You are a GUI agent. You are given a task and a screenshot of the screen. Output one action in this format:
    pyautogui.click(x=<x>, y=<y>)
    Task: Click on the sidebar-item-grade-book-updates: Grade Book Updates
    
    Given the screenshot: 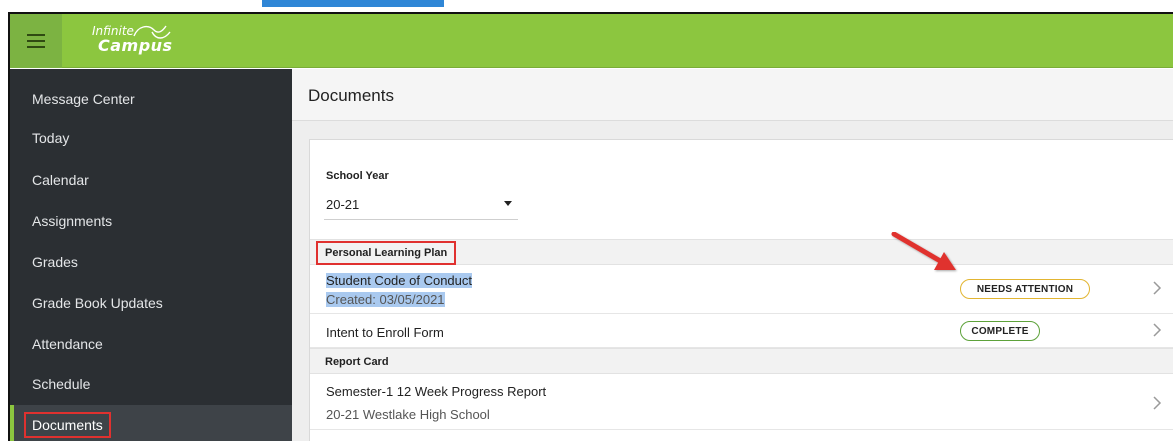 What is the action you would take?
    pyautogui.click(x=151, y=303)
    